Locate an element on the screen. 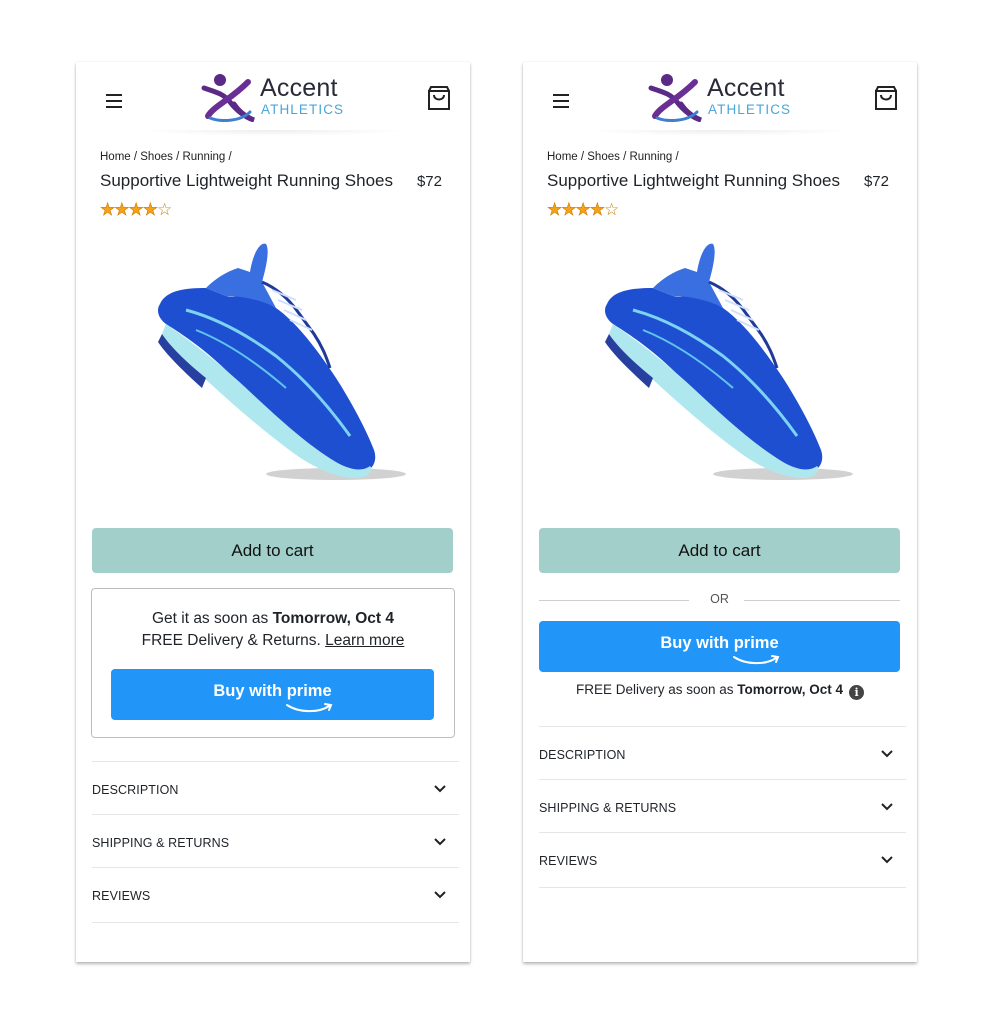 The height and width of the screenshot is (1024, 992). free-delivery-text: FREE Delivery & Returns. Learn more is located at coordinates (273, 641).